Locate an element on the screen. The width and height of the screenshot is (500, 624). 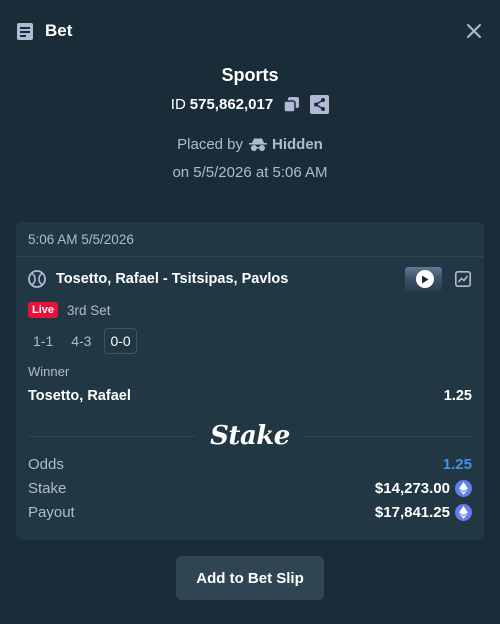
modal-header: Bet is located at coordinates (250, 31).